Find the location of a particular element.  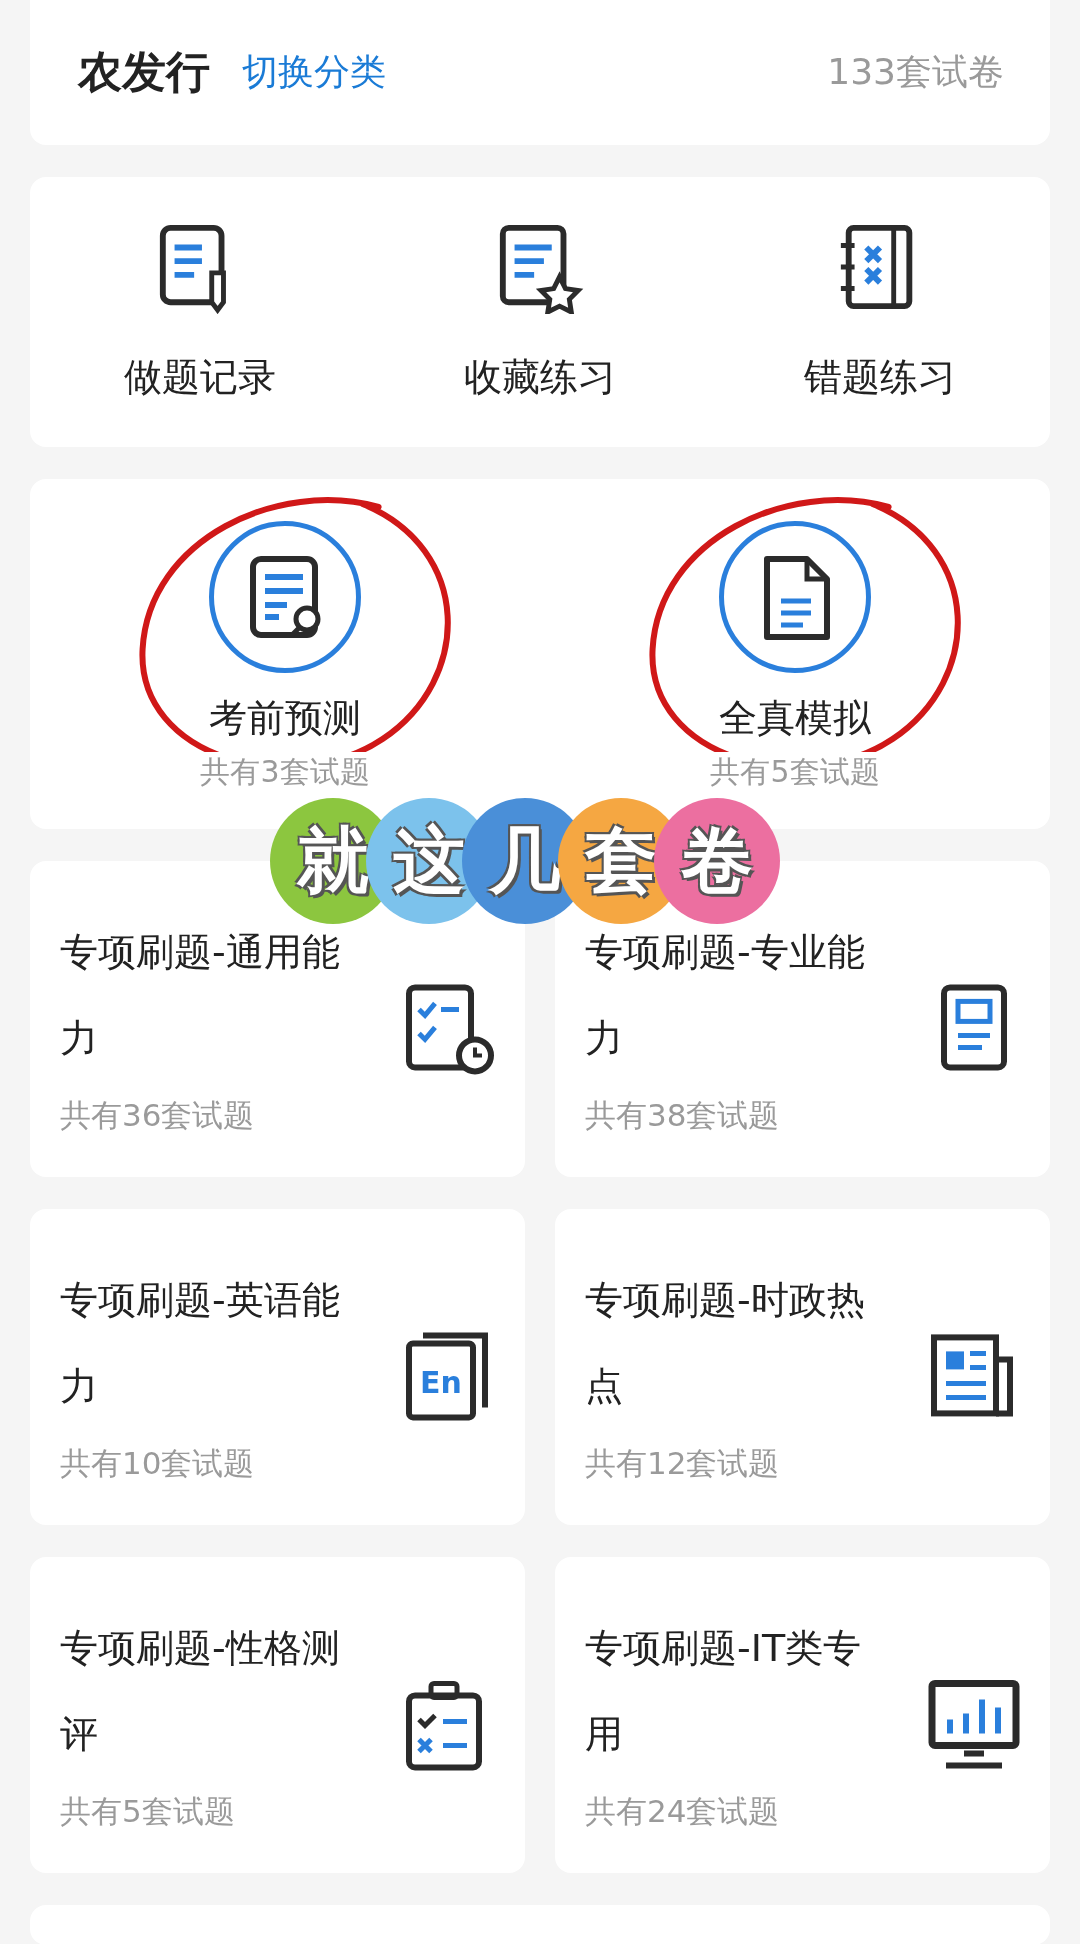

category-title: 专项刷题-时政热点 is located at coordinates (725, 1343).